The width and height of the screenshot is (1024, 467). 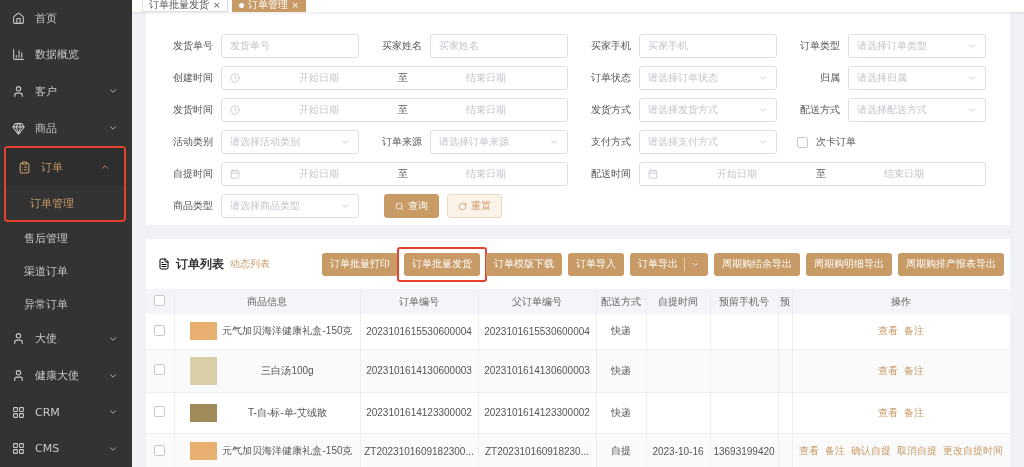 I want to click on table-cell: 13693199420, so click(x=744, y=451).